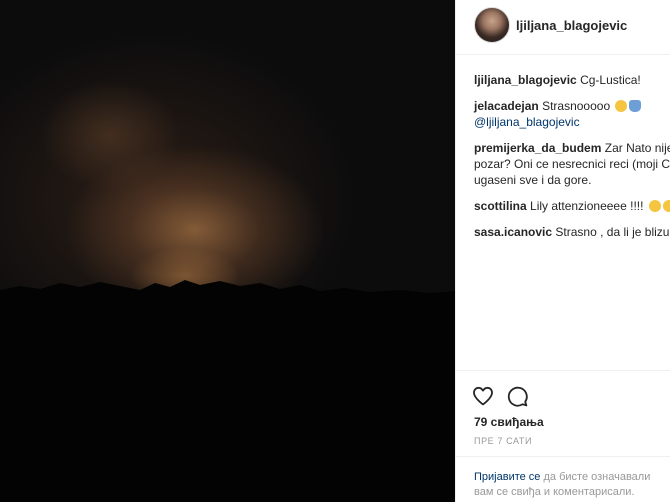 The height and width of the screenshot is (502, 670). What do you see at coordinates (506, 106) in the screenshot?
I see `comment-user: jelacadejan` at bounding box center [506, 106].